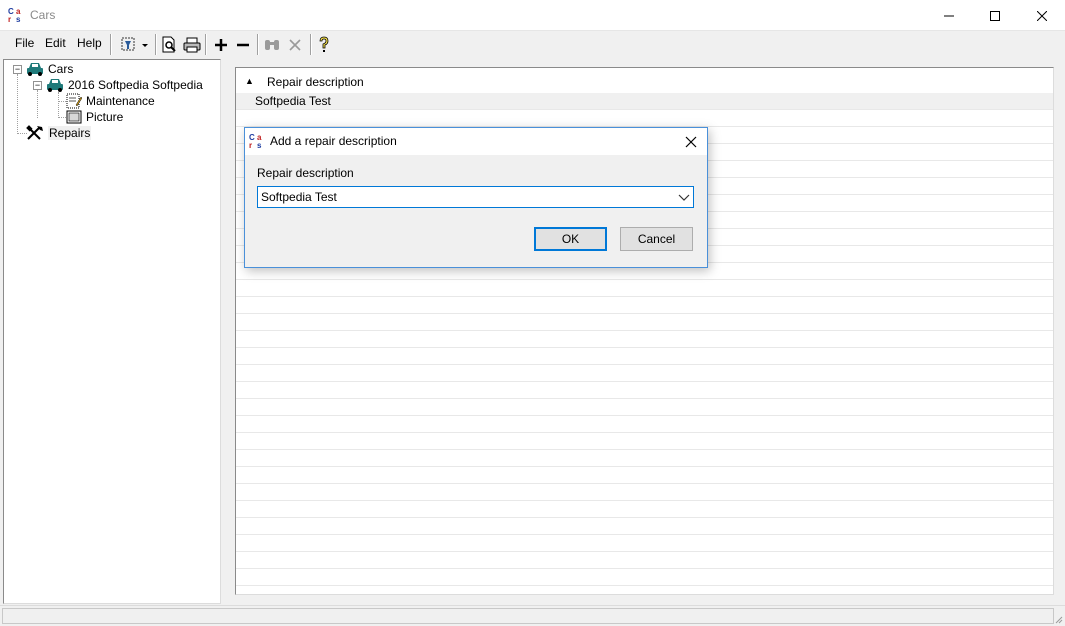 Image resolution: width=1065 pixels, height=626 pixels. What do you see at coordinates (532, 15) in the screenshot?
I see `title-bar: C a r s Cars` at bounding box center [532, 15].